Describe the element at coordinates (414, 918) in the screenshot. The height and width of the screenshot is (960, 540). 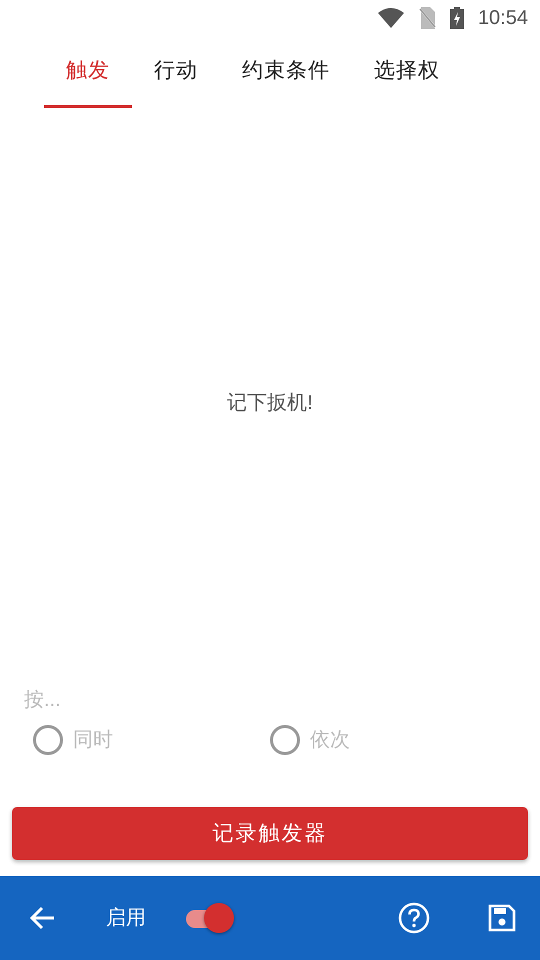
I see `help-button` at that location.